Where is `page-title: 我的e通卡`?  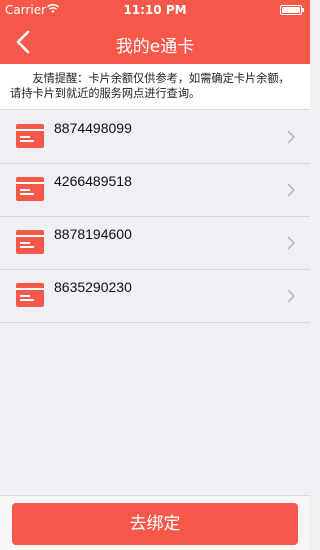 page-title: 我的e通卡 is located at coordinates (155, 47).